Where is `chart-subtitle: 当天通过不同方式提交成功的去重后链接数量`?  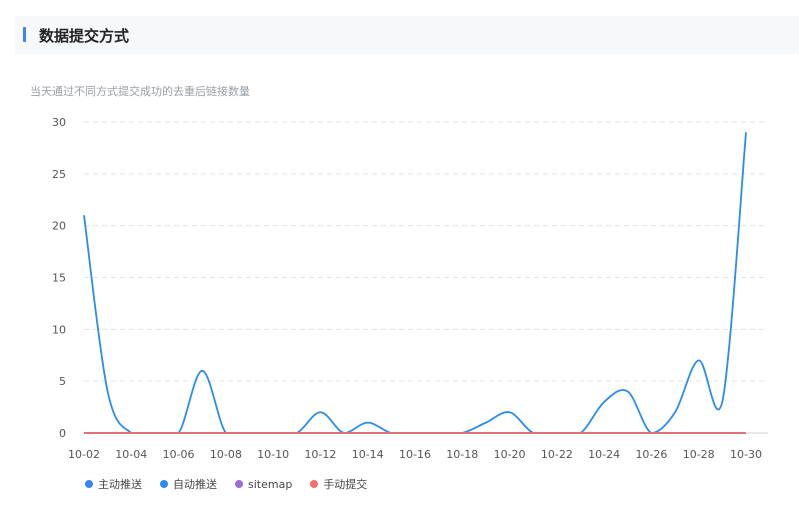 chart-subtitle: 当天通过不同方式提交成功的去重后链接数量 is located at coordinates (140, 91).